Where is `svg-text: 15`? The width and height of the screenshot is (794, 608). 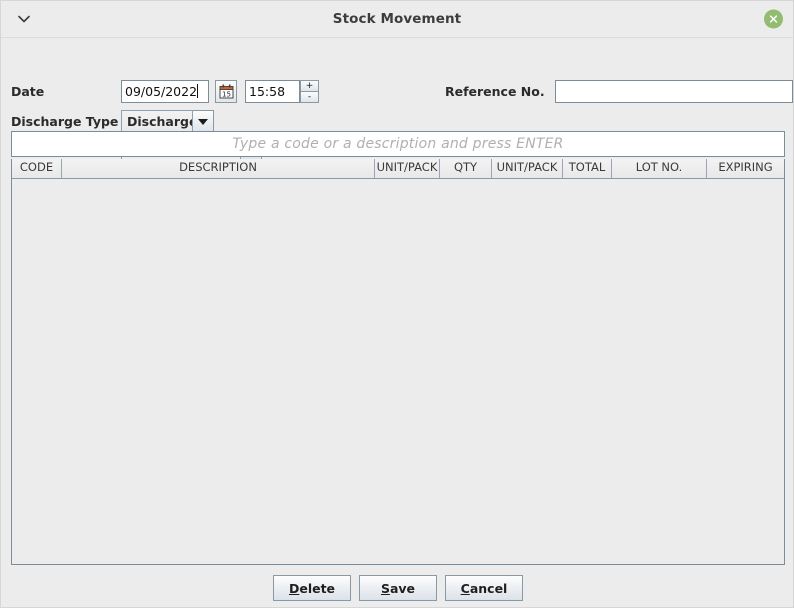 svg-text: 15 is located at coordinates (226, 94).